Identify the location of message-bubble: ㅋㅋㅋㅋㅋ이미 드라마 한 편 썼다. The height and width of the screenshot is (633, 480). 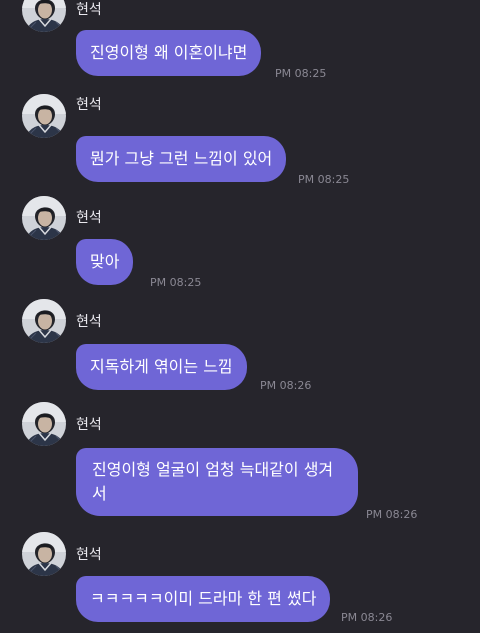
(203, 599).